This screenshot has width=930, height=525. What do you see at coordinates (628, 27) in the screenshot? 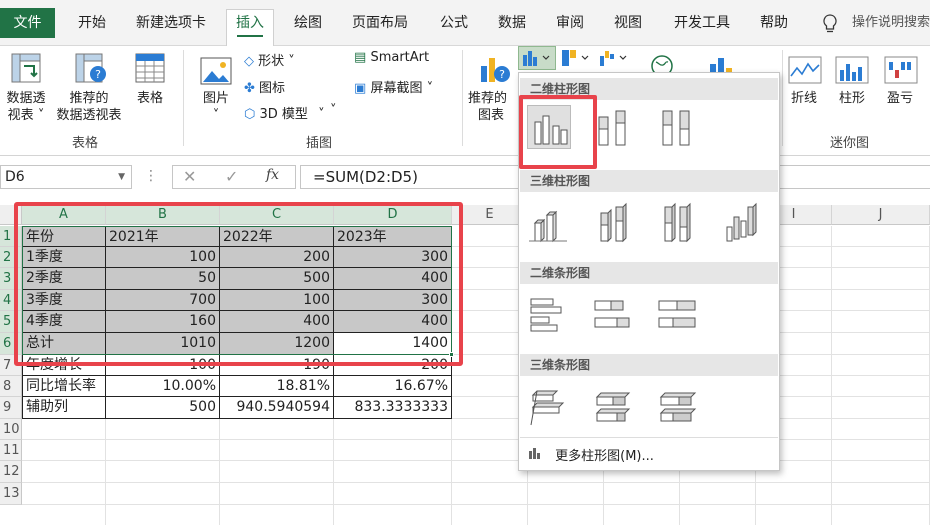
I see `tab-view: 视图` at bounding box center [628, 27].